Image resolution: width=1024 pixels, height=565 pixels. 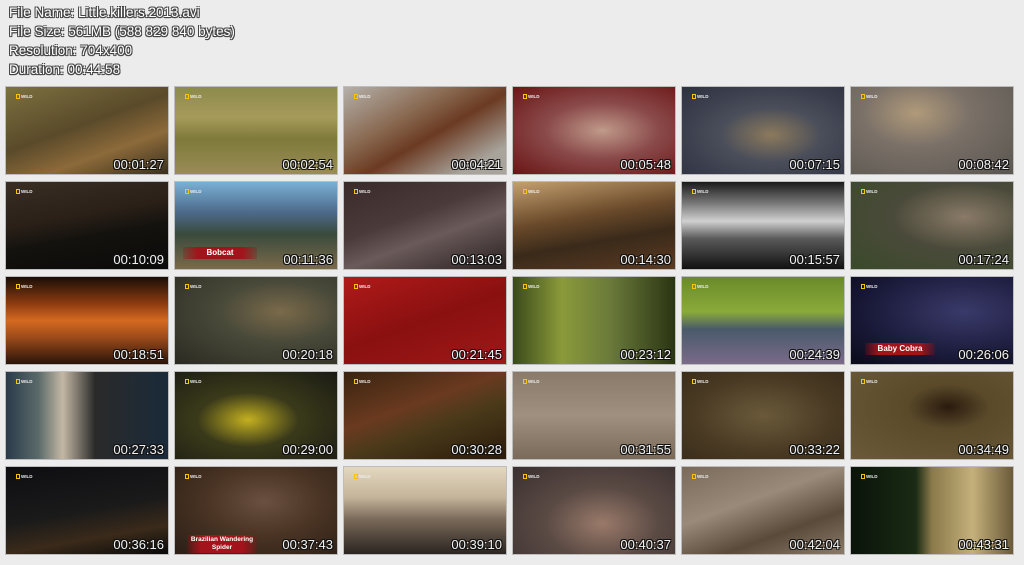 I want to click on video-thumbnail: WILD 00:10:09, so click(x=87, y=225).